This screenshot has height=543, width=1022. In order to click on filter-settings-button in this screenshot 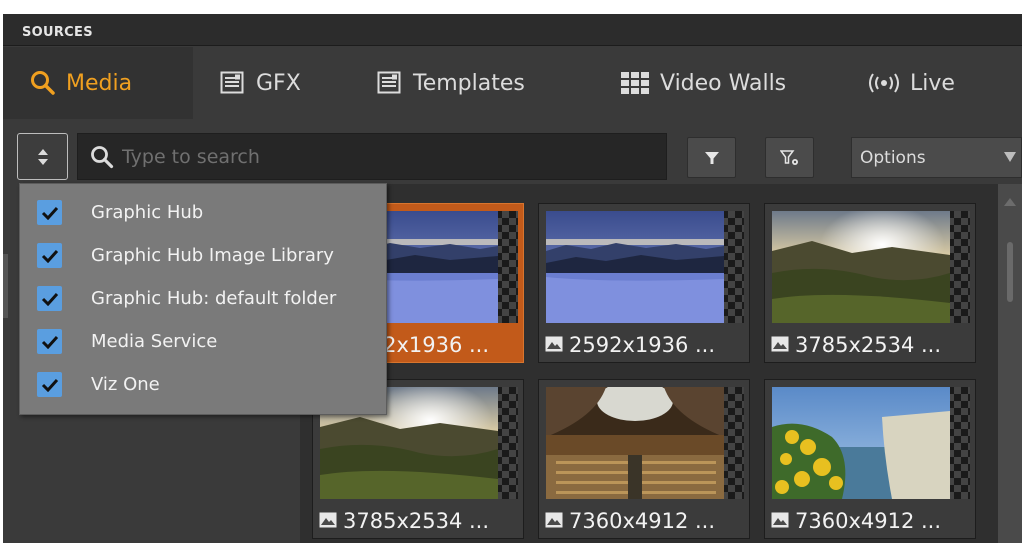, I will do `click(789, 157)`.